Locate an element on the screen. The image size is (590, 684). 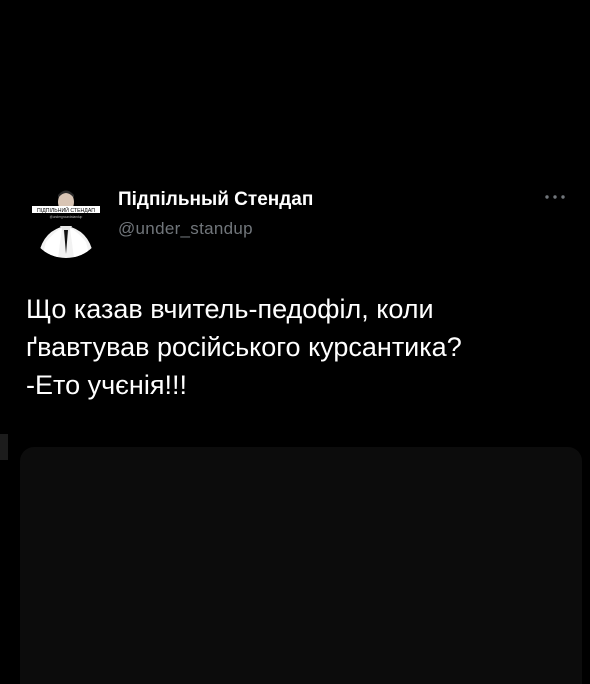
avatar-caption: ПІДПІЛЬНИЙ СТЕНДАП is located at coordinates (66, 210).